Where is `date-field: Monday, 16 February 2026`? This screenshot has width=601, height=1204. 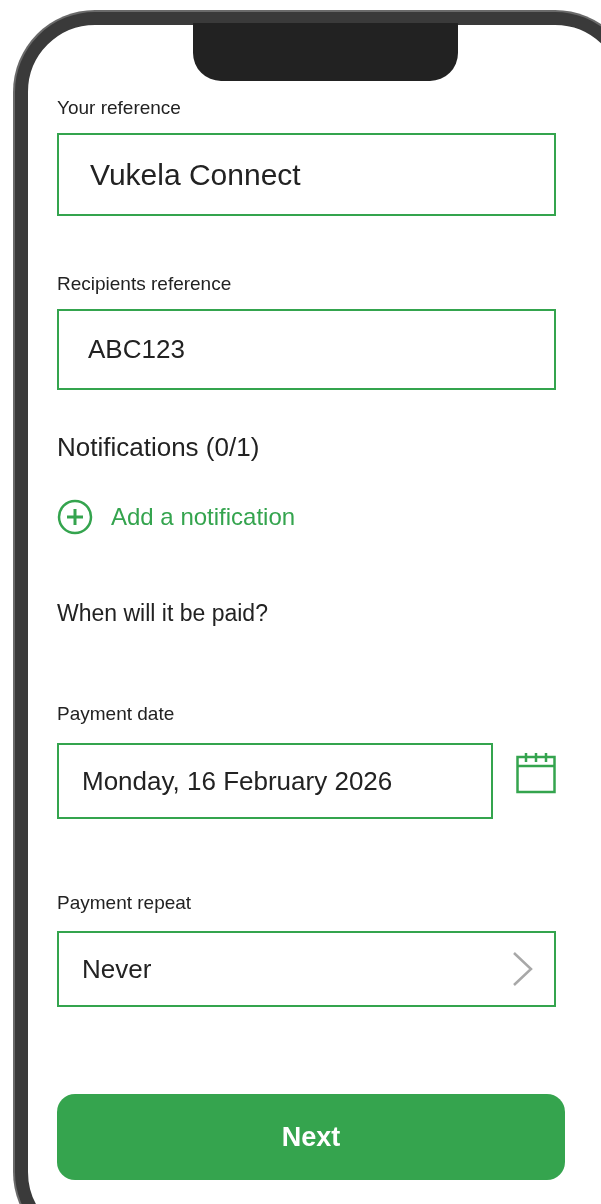 date-field: Monday, 16 February 2026 is located at coordinates (275, 781).